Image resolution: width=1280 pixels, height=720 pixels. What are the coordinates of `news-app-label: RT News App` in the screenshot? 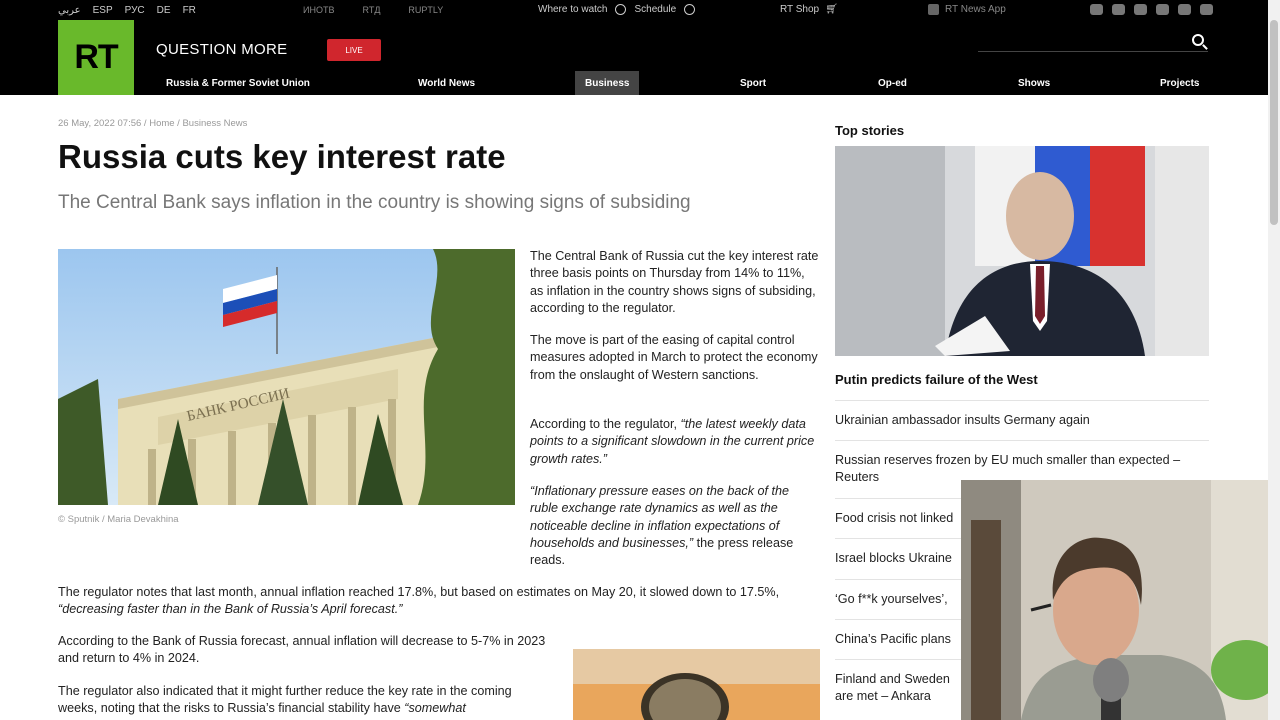 It's located at (975, 9).